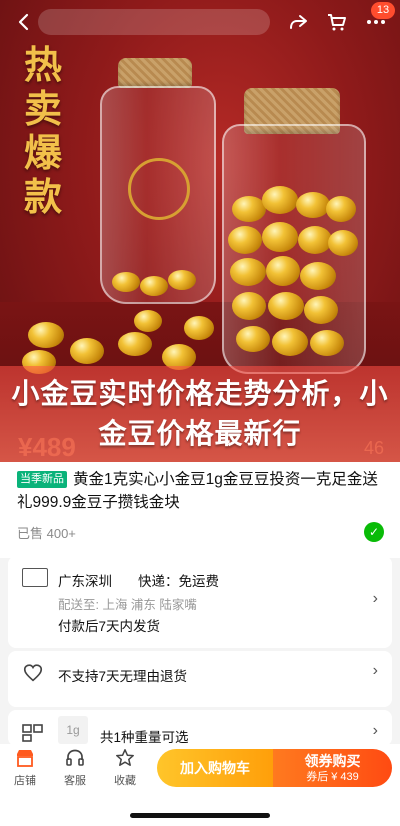  Describe the element at coordinates (332, 777) in the screenshot. I see `buy-subtitle: 券后 ¥ 439` at that location.